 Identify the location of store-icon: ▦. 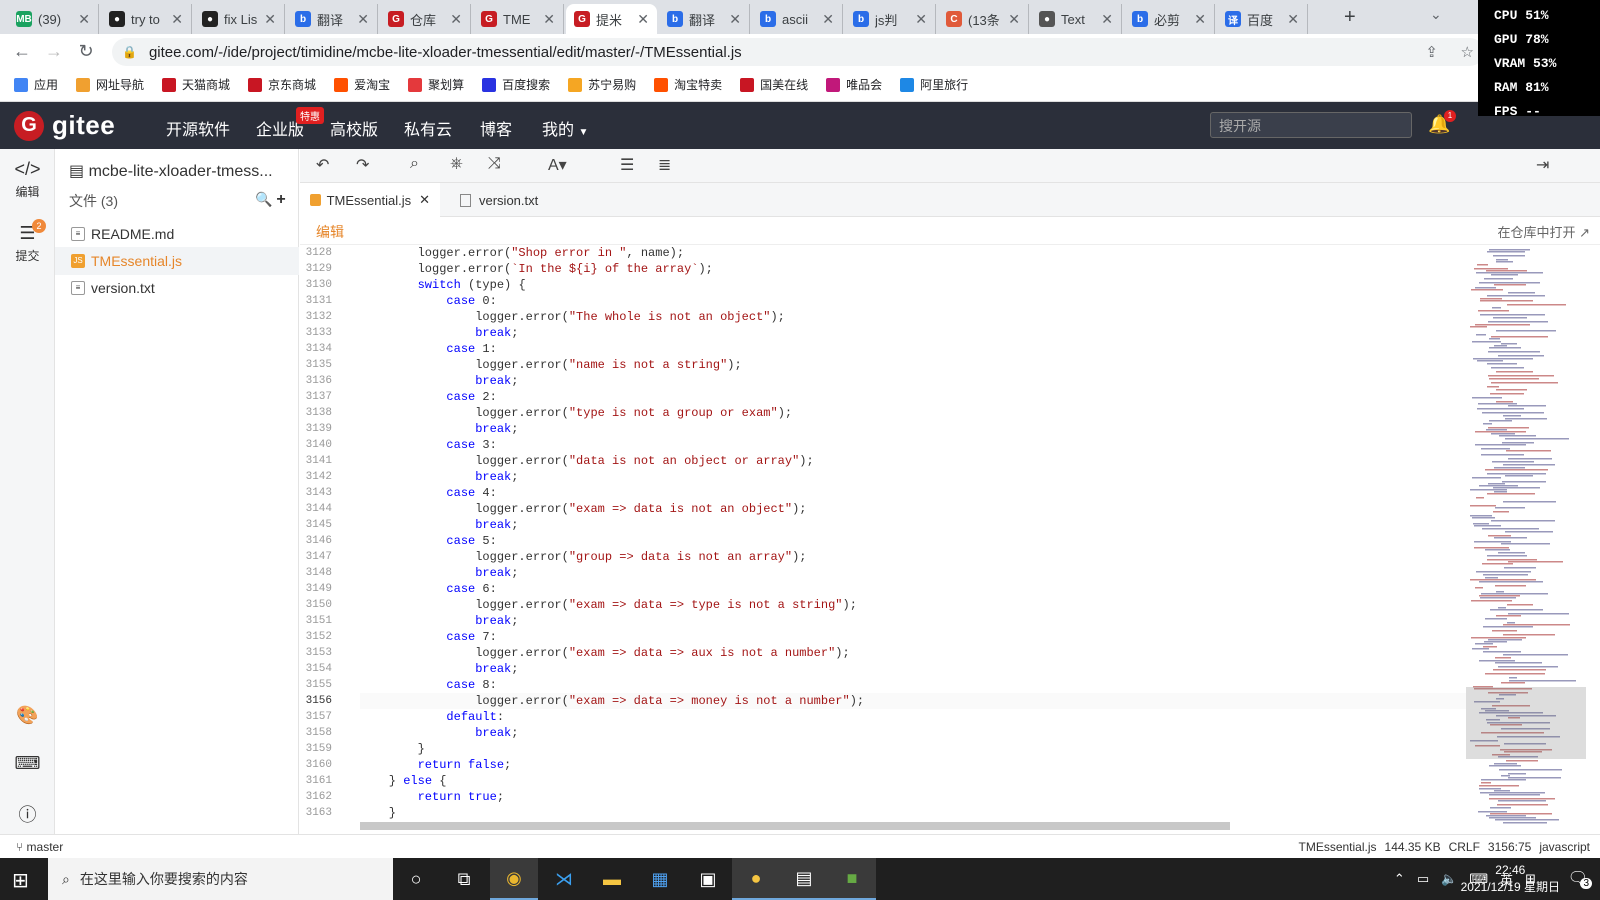
(660, 879).